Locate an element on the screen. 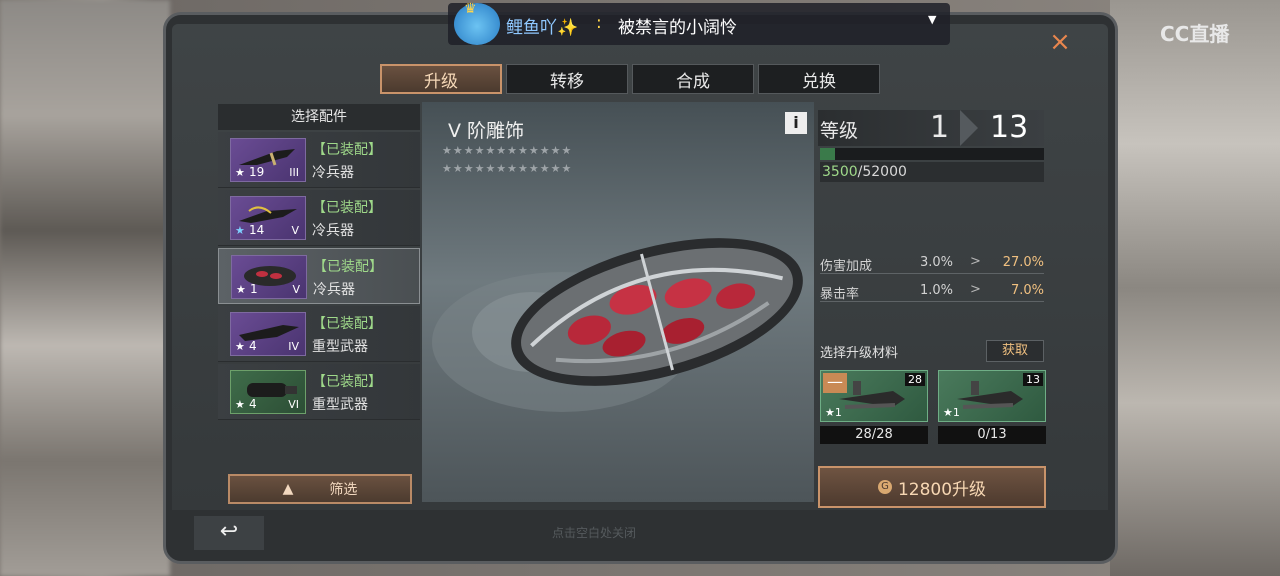 Image resolution: width=1280 pixels, height=576 pixels. experience-current: 3500 is located at coordinates (840, 172).